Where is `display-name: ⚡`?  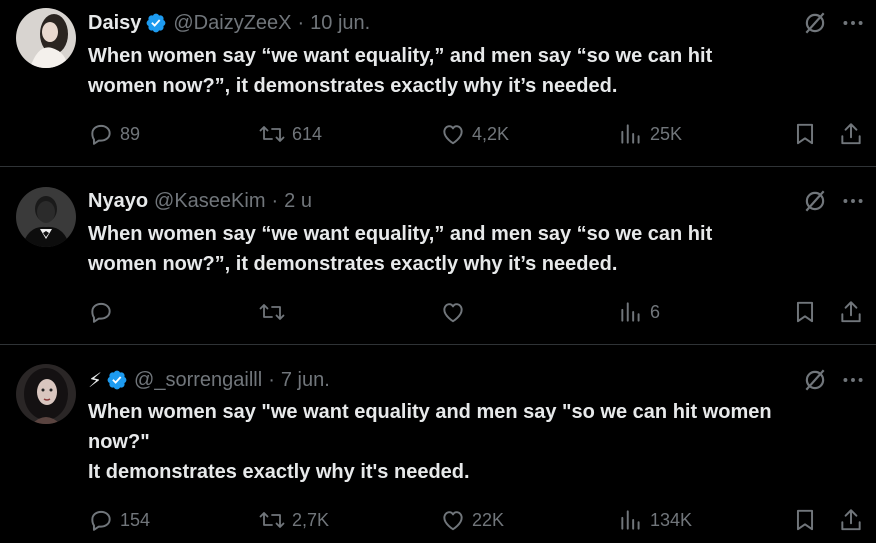 display-name: ⚡ is located at coordinates (95, 380).